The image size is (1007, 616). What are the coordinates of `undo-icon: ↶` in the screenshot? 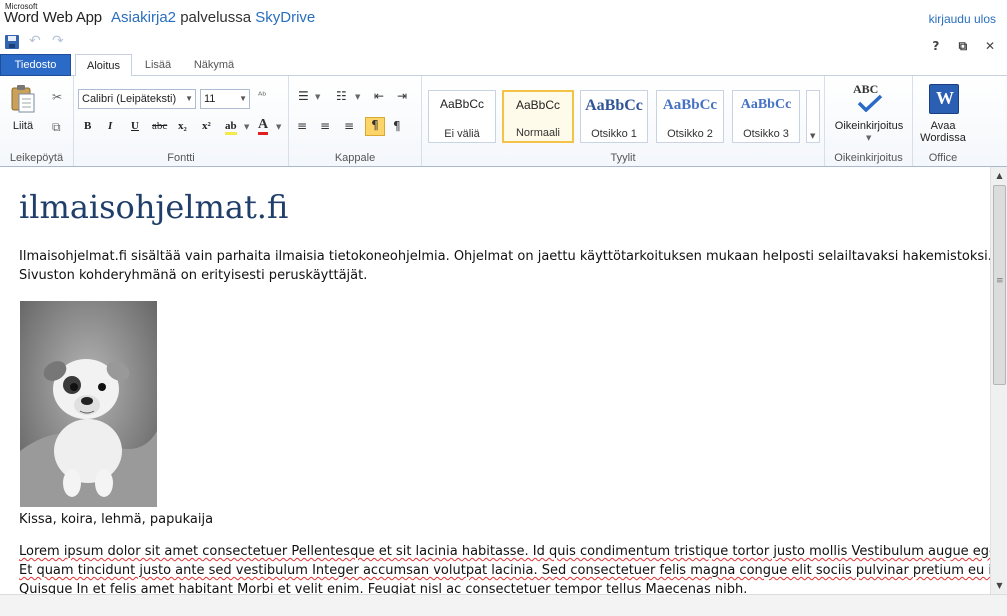 It's located at (35, 41).